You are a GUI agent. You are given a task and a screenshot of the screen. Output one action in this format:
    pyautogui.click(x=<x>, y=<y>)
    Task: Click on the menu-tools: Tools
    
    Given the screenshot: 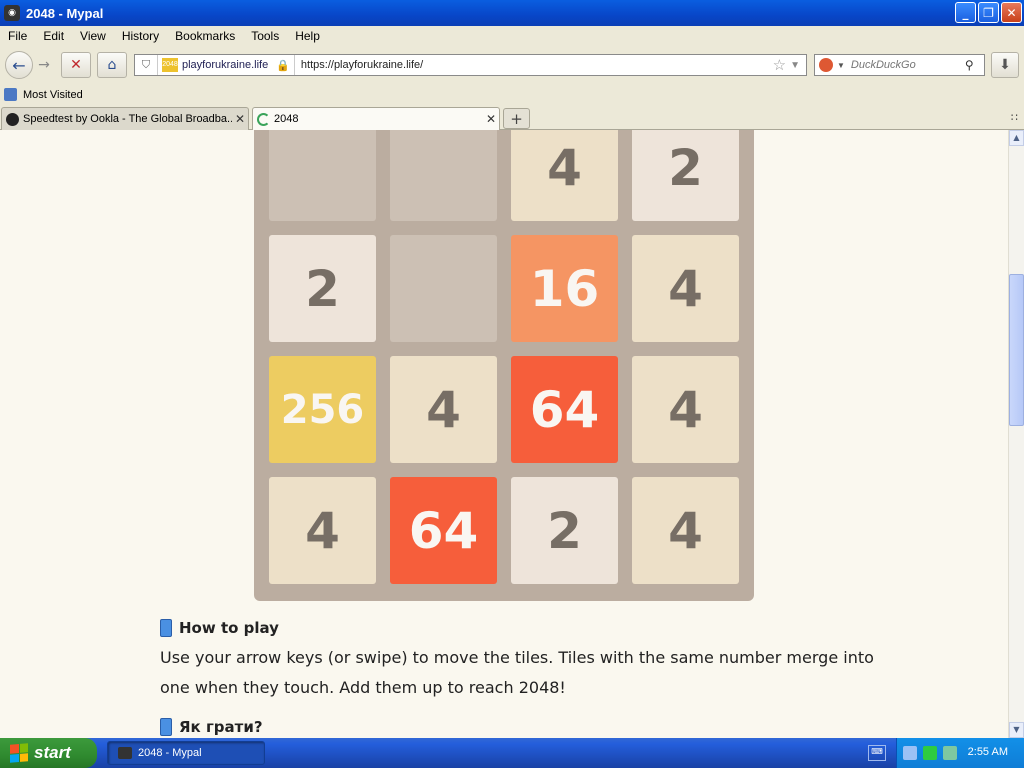 What is the action you would take?
    pyautogui.click(x=265, y=36)
    